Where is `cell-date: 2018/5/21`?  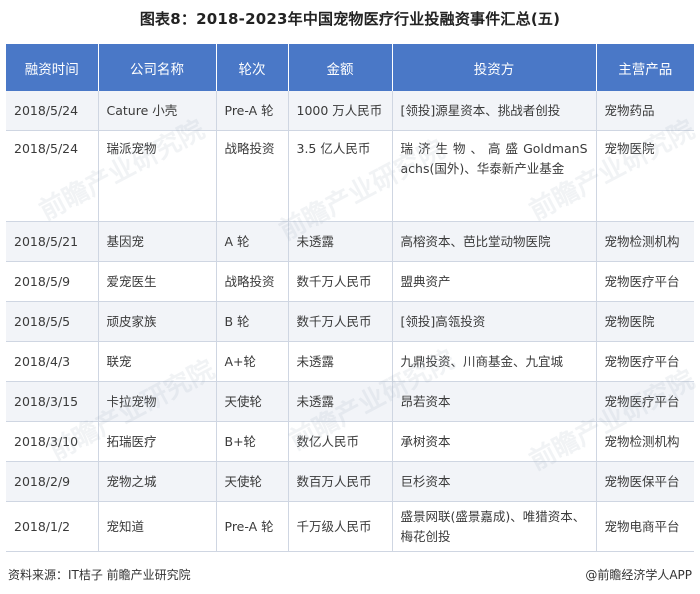
cell-date: 2018/5/21 is located at coordinates (52, 241).